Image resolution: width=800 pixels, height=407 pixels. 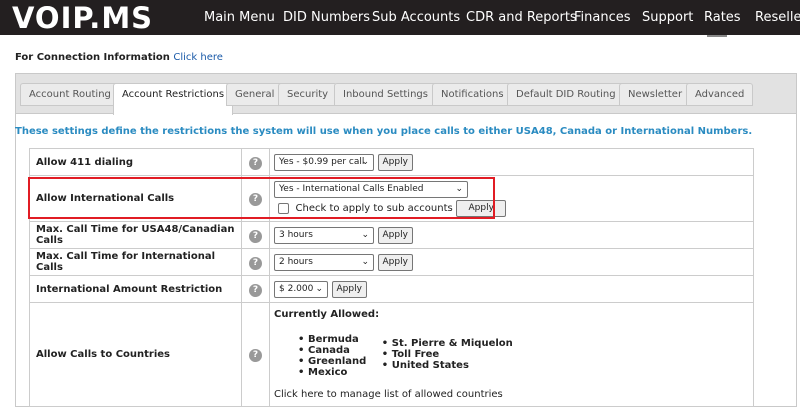 I want to click on nav-did-numbers: DID Numbers, so click(x=326, y=17).